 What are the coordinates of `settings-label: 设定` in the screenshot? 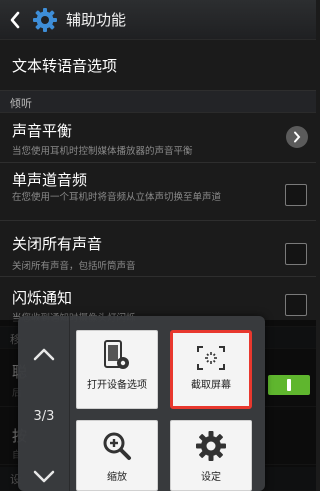 It's located at (211, 477).